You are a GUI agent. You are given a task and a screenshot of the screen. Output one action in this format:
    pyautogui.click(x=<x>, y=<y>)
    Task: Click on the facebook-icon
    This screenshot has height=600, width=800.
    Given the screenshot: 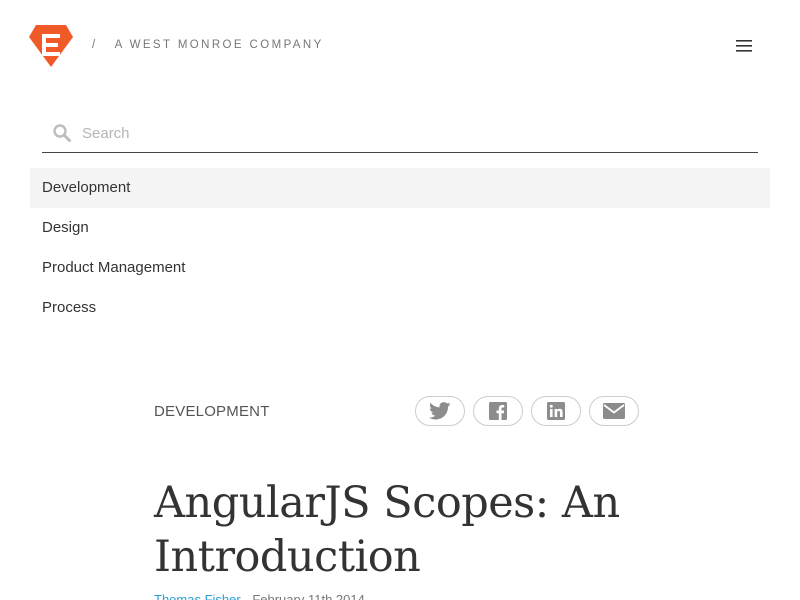 What is the action you would take?
    pyautogui.click(x=498, y=411)
    